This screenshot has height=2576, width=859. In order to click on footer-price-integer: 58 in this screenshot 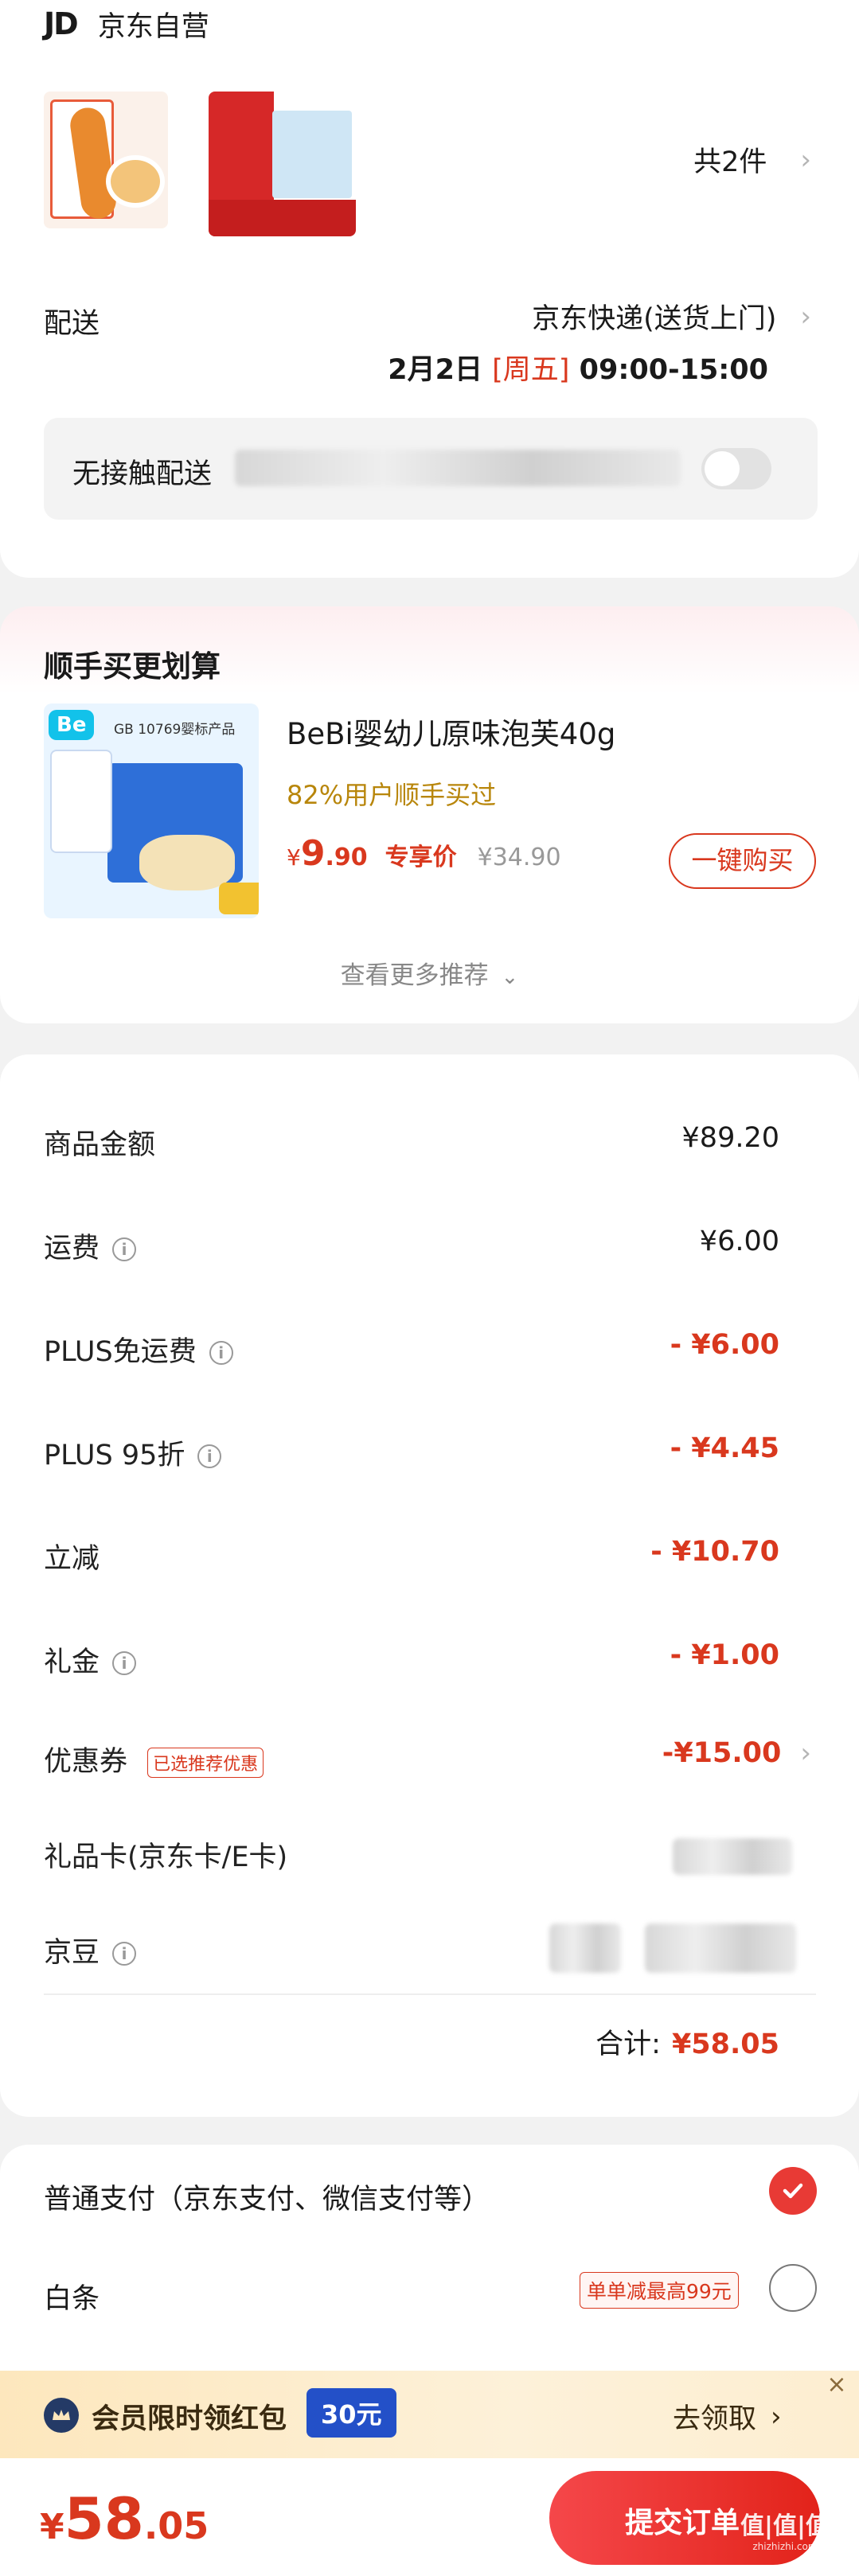, I will do `click(104, 2518)`.